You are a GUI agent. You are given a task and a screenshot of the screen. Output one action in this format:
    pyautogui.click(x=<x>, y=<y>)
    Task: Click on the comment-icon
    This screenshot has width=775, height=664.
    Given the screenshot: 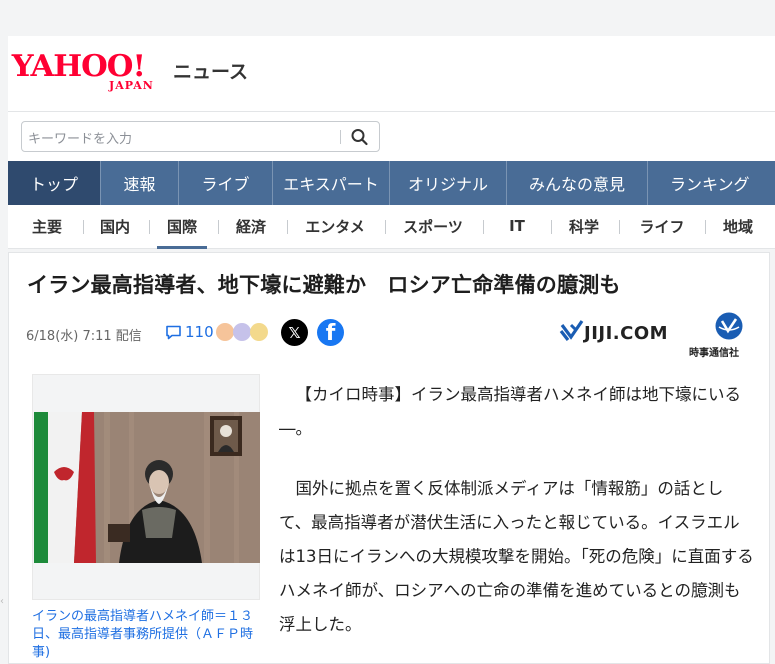 What is the action you would take?
    pyautogui.click(x=173, y=332)
    